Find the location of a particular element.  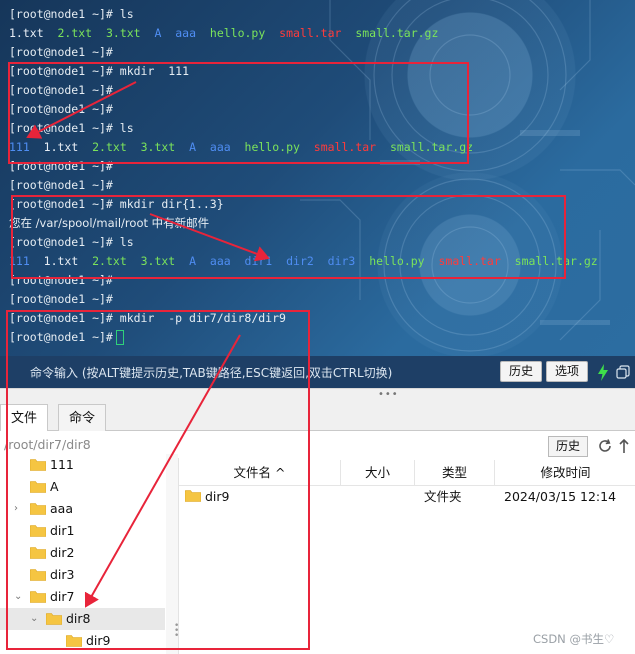

copy-icon is located at coordinates (623, 372).